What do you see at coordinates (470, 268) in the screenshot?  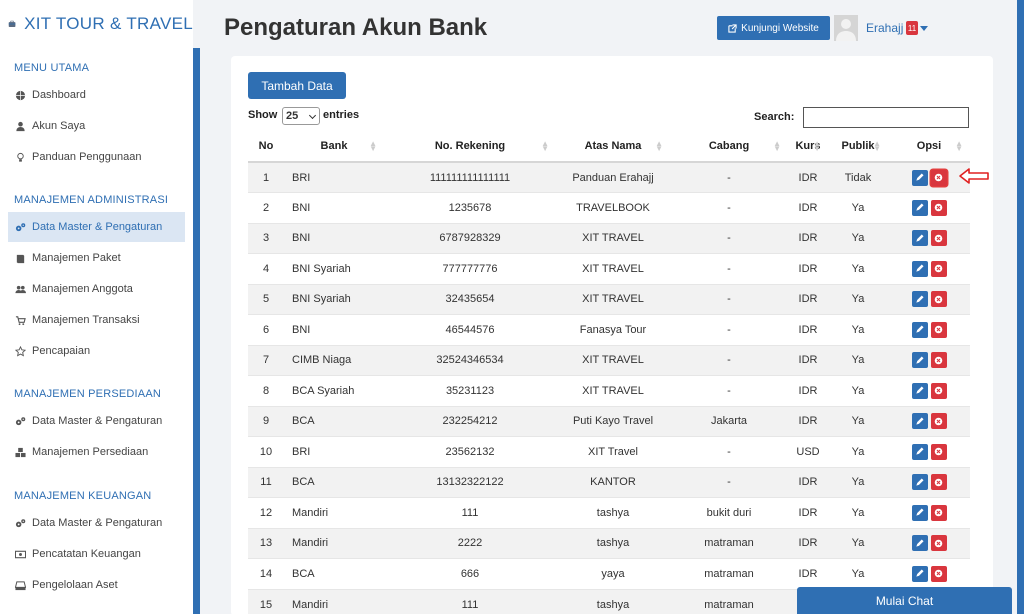 I see `cell-no-rekening: 777777776` at bounding box center [470, 268].